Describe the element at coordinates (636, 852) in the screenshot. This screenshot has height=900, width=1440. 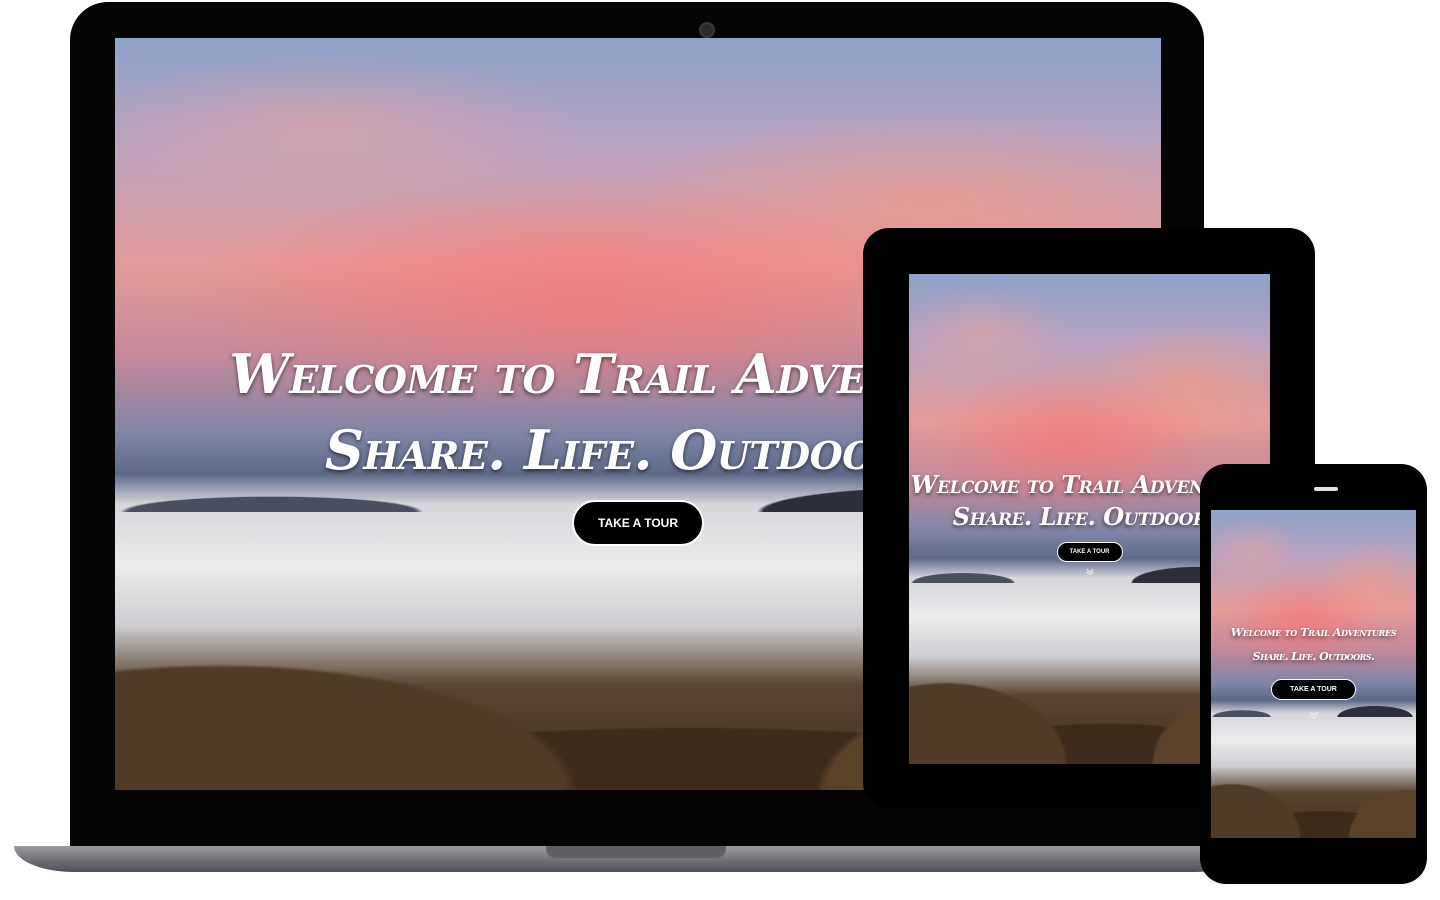
I see `laptop-trackpad-notch` at that location.